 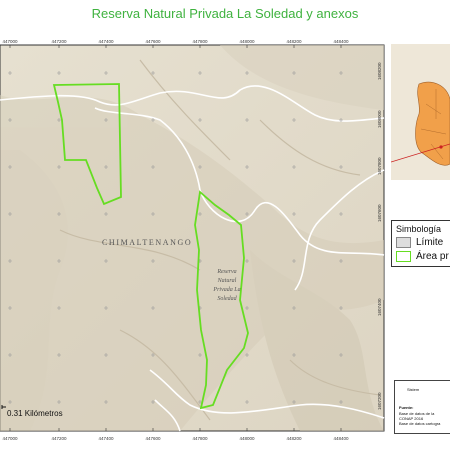 I want to click on x-tick-label: 447200, so click(x=59, y=41).